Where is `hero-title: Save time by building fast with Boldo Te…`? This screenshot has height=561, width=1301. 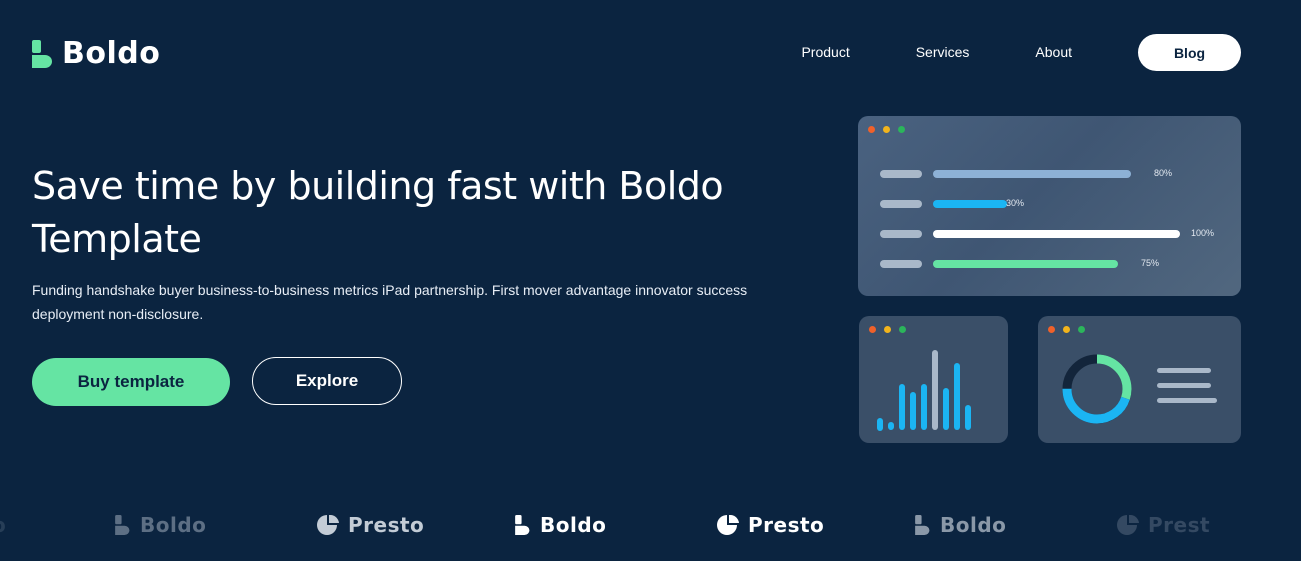
hero-title: Save time by building fast with Boldo Te… is located at coordinates (378, 212).